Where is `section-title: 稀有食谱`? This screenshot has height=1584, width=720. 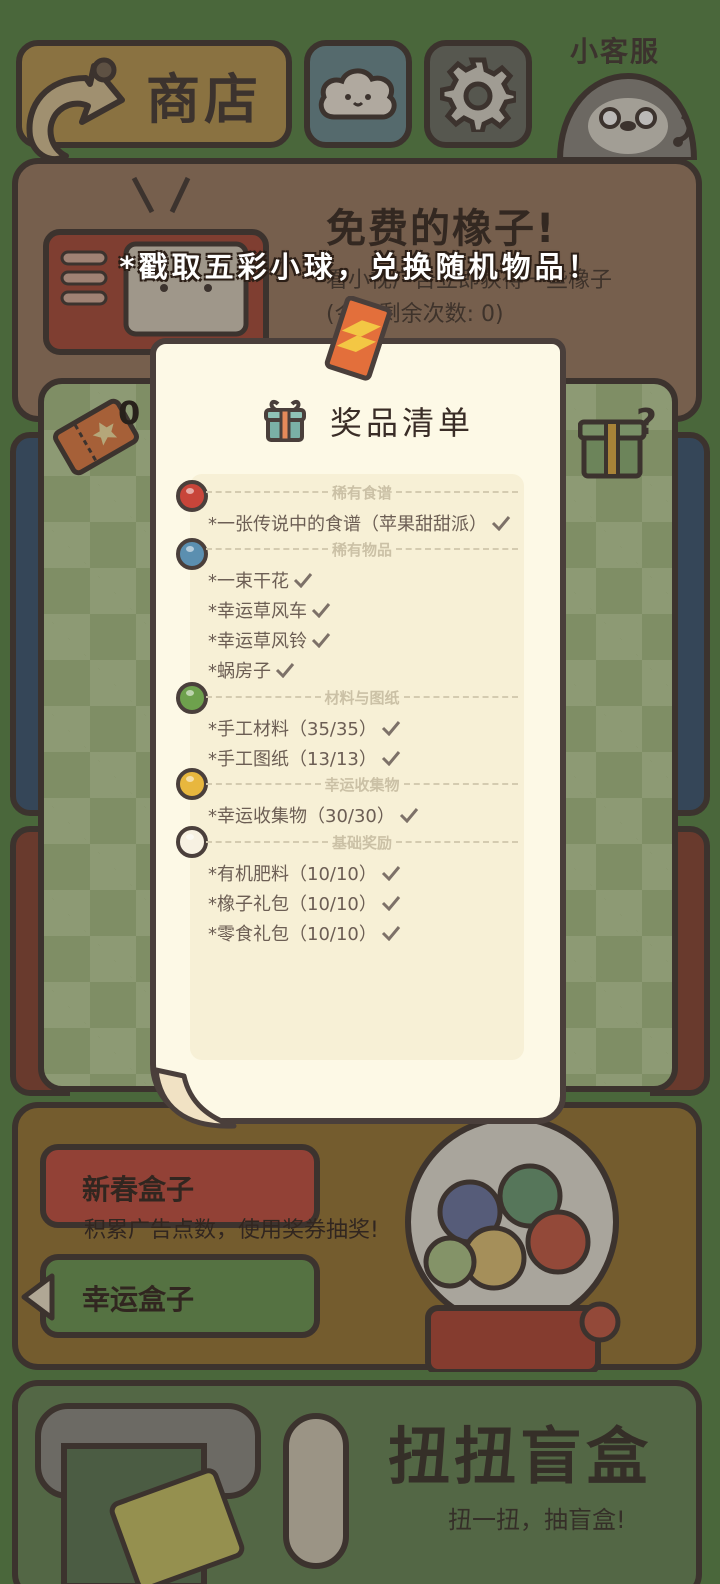
section-title: 稀有食谱 is located at coordinates (362, 492).